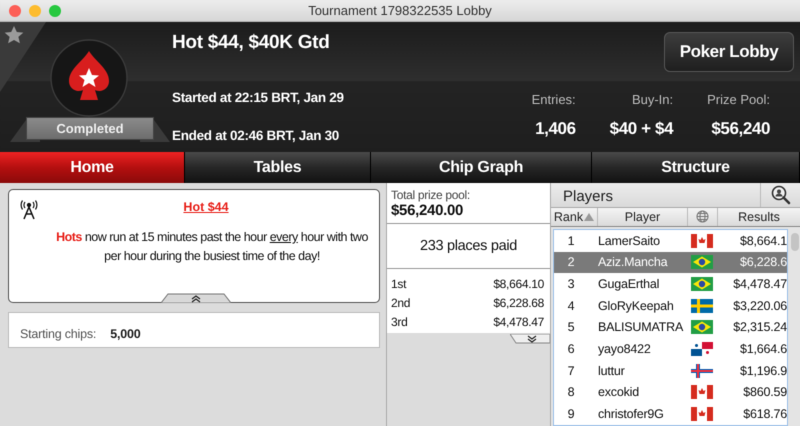 This screenshot has height=426, width=800. Describe the element at coordinates (625, 349) in the screenshot. I see `player-name: yayo8422` at that location.